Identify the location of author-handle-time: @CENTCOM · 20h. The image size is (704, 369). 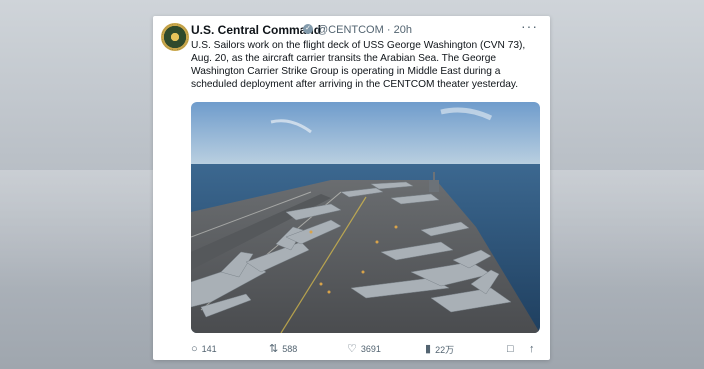
(364, 30).